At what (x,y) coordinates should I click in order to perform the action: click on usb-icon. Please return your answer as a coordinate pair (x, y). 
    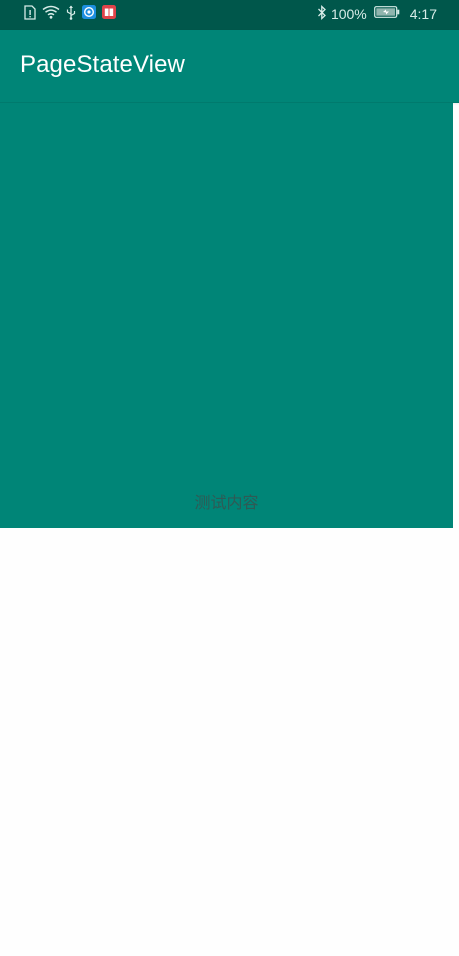
    Looking at the image, I should click on (71, 14).